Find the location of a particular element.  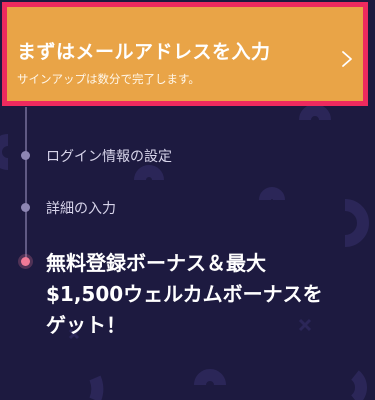

step-login-settings: ログイン情報の設定 is located at coordinates (109, 157).